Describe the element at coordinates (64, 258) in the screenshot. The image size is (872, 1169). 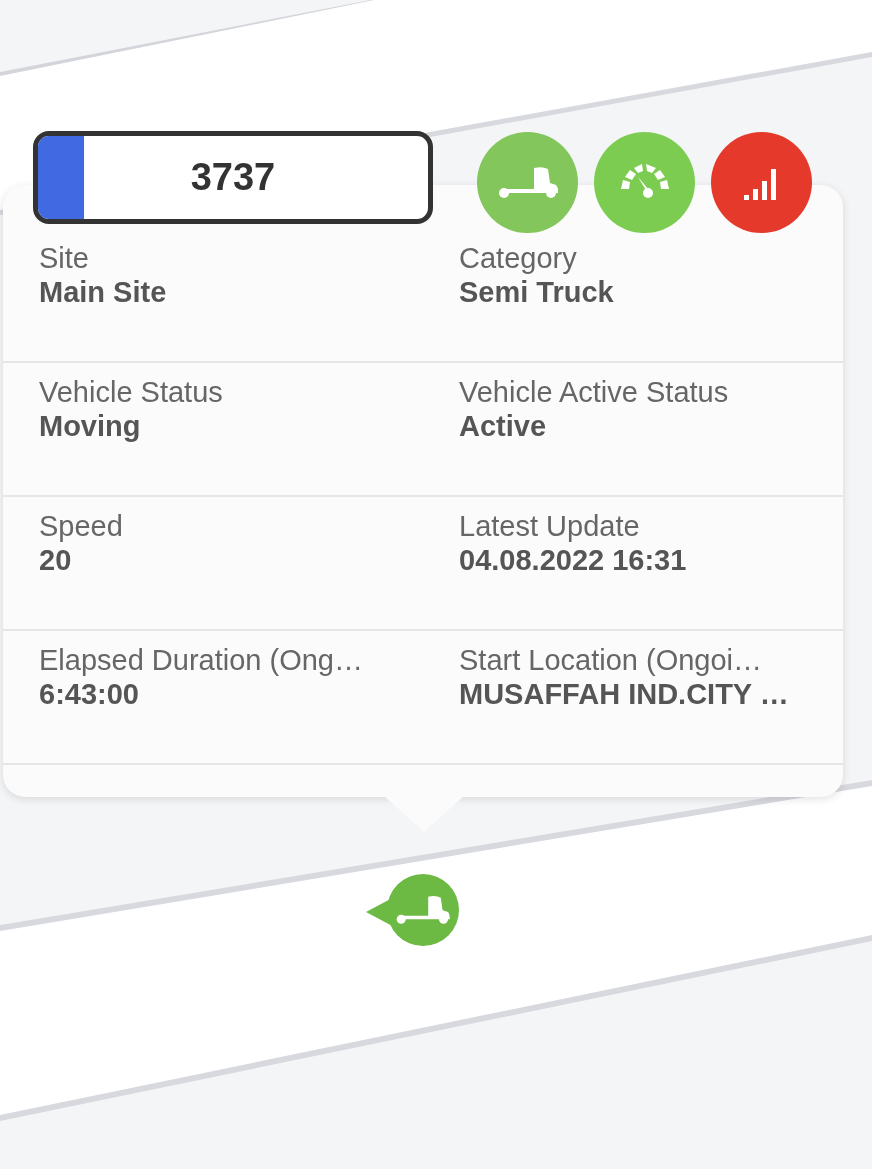
I see `field-label: Site` at that location.